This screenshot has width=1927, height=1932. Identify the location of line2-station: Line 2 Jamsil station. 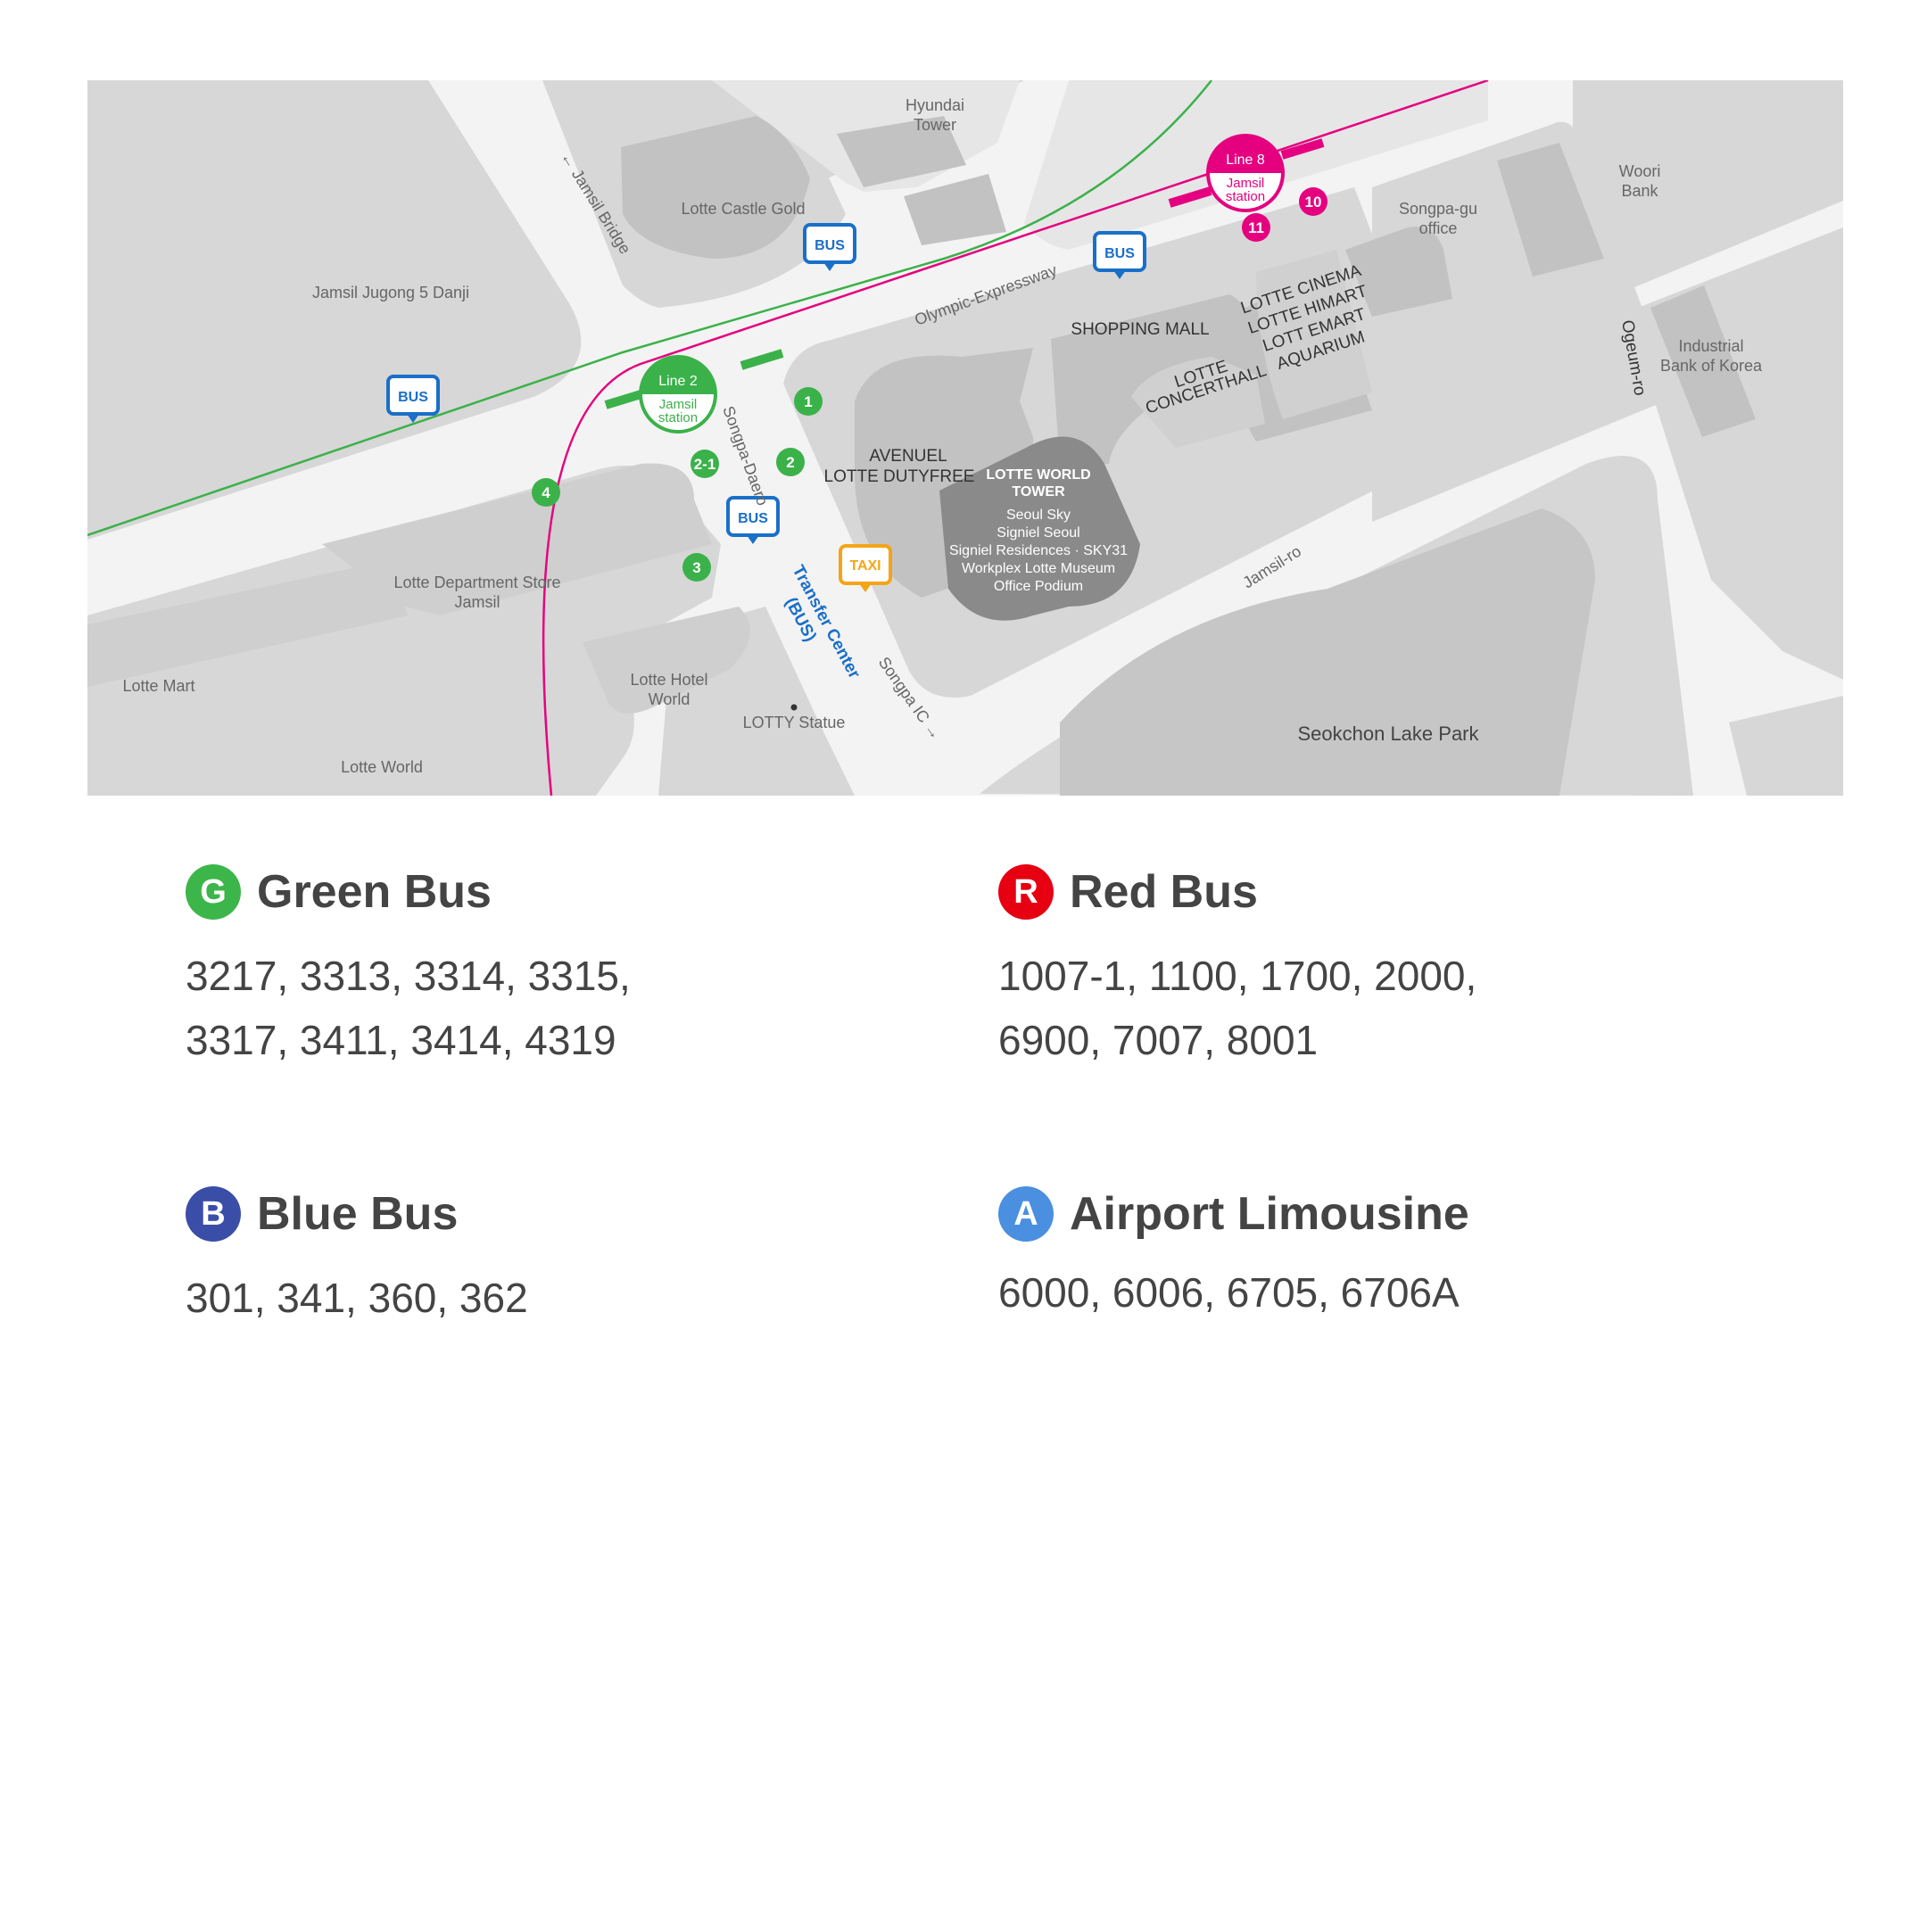
(678, 394).